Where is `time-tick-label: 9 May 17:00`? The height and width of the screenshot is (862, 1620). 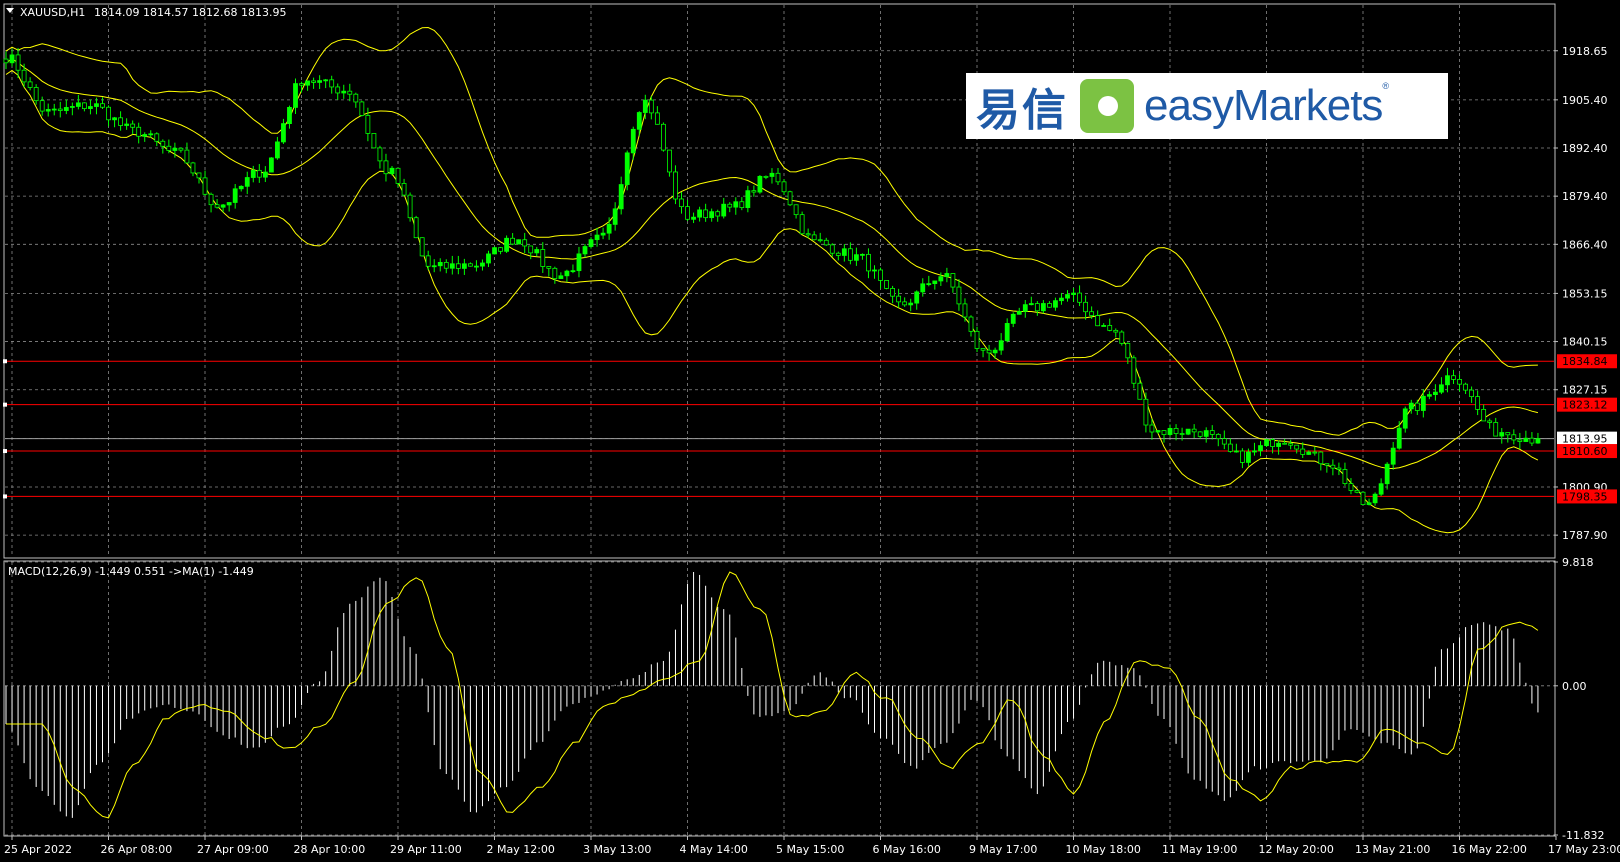 time-tick-label: 9 May 17:00 is located at coordinates (1003, 849).